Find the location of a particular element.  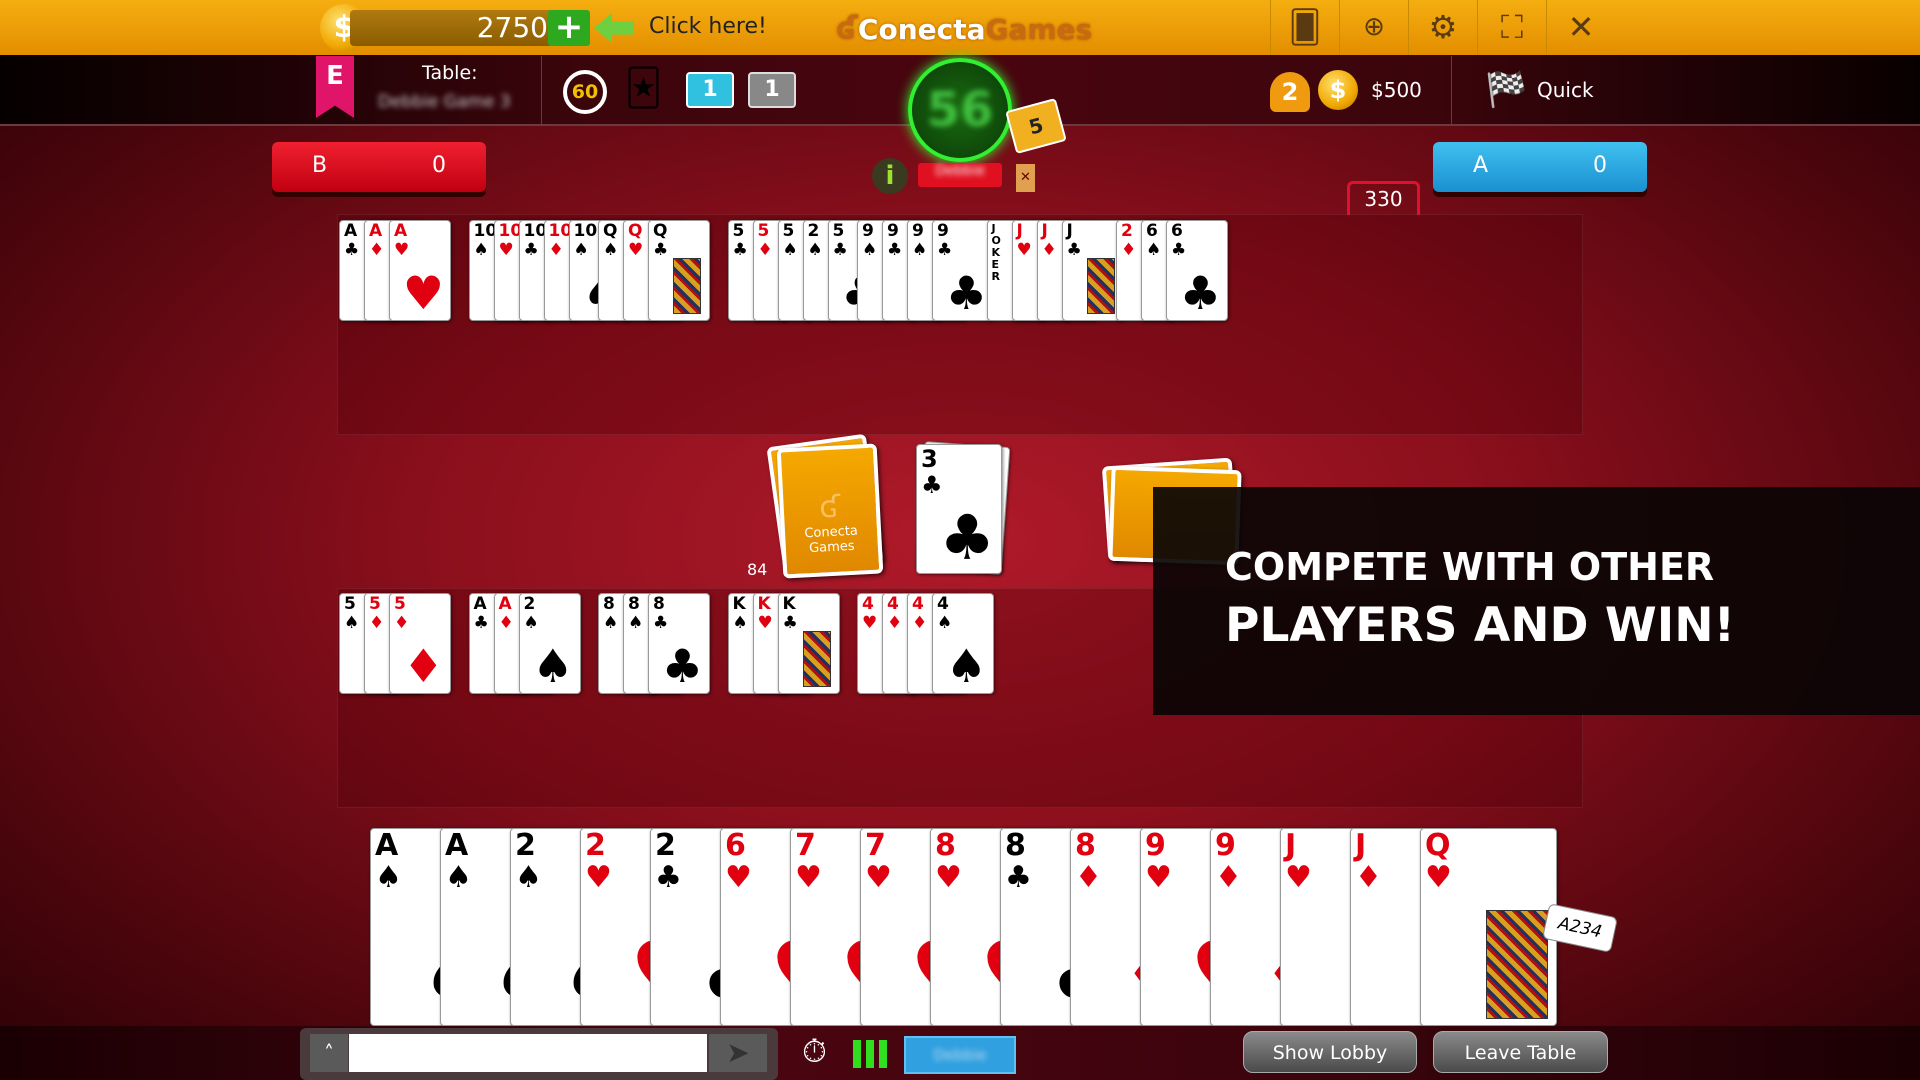

player-name-tag: Debbie is located at coordinates (960, 175).